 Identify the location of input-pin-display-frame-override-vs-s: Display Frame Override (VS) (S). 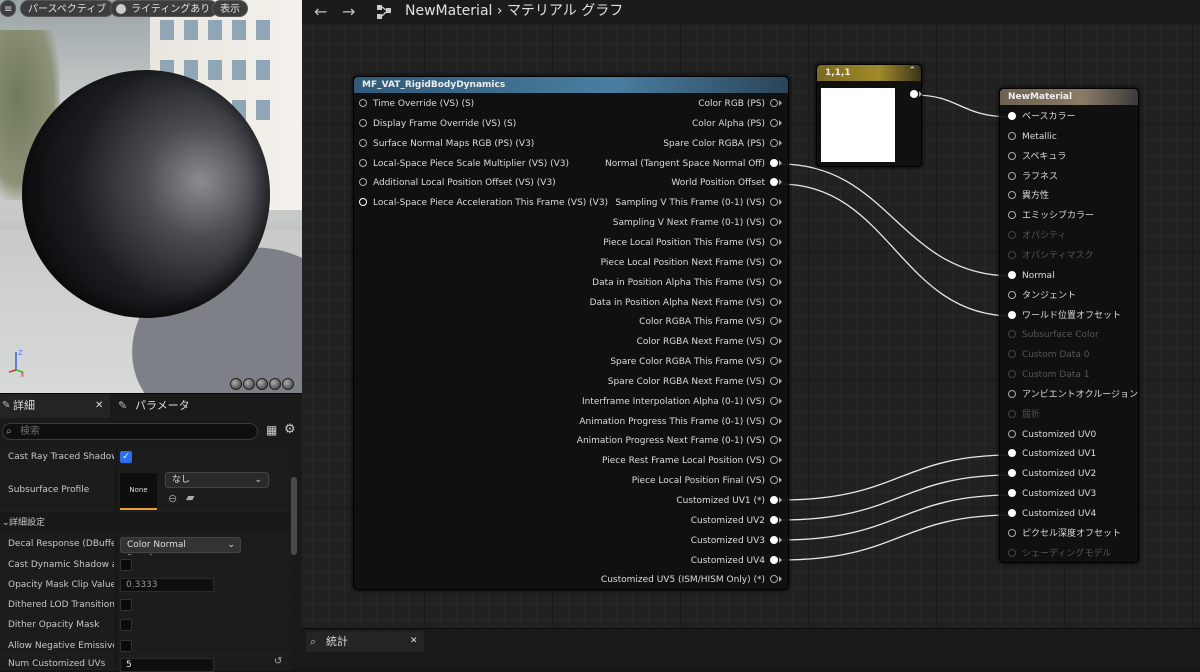
(437, 124).